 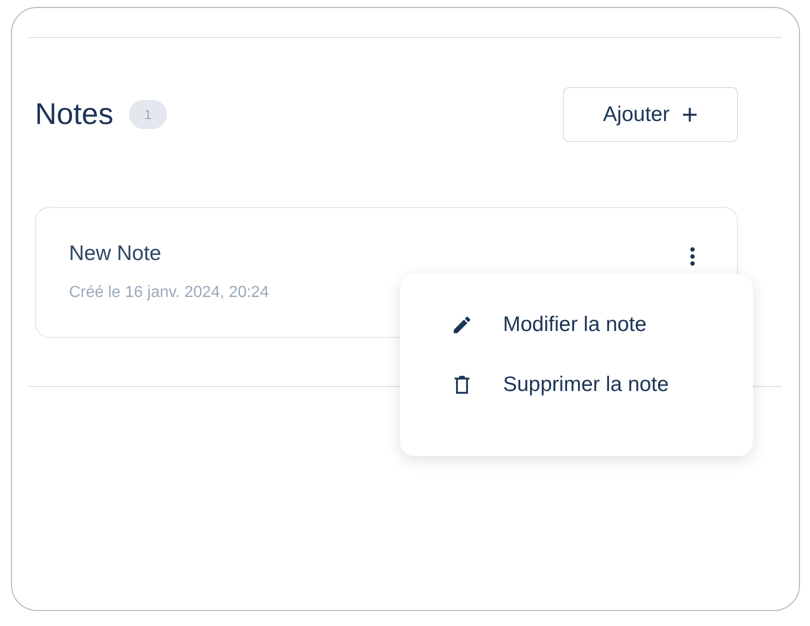 What do you see at coordinates (169, 292) in the screenshot?
I see `note-date: Créé le 16 janv. 2024, 20:24` at bounding box center [169, 292].